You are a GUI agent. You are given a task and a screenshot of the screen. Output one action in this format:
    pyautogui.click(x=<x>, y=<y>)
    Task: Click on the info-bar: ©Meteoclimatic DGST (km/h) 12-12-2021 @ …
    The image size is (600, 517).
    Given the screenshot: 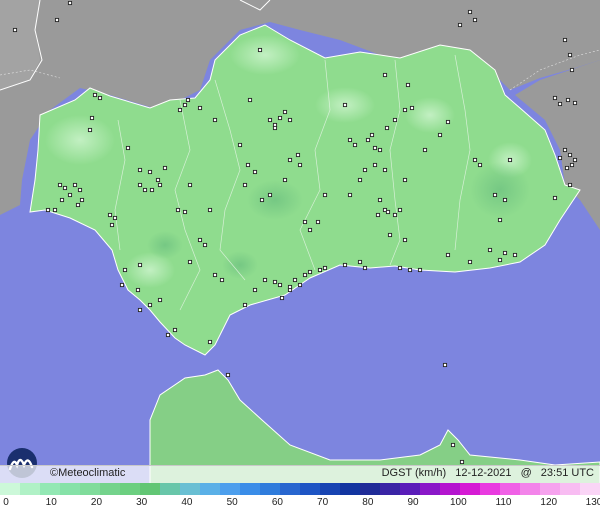 What is the action you would take?
    pyautogui.click(x=300, y=474)
    